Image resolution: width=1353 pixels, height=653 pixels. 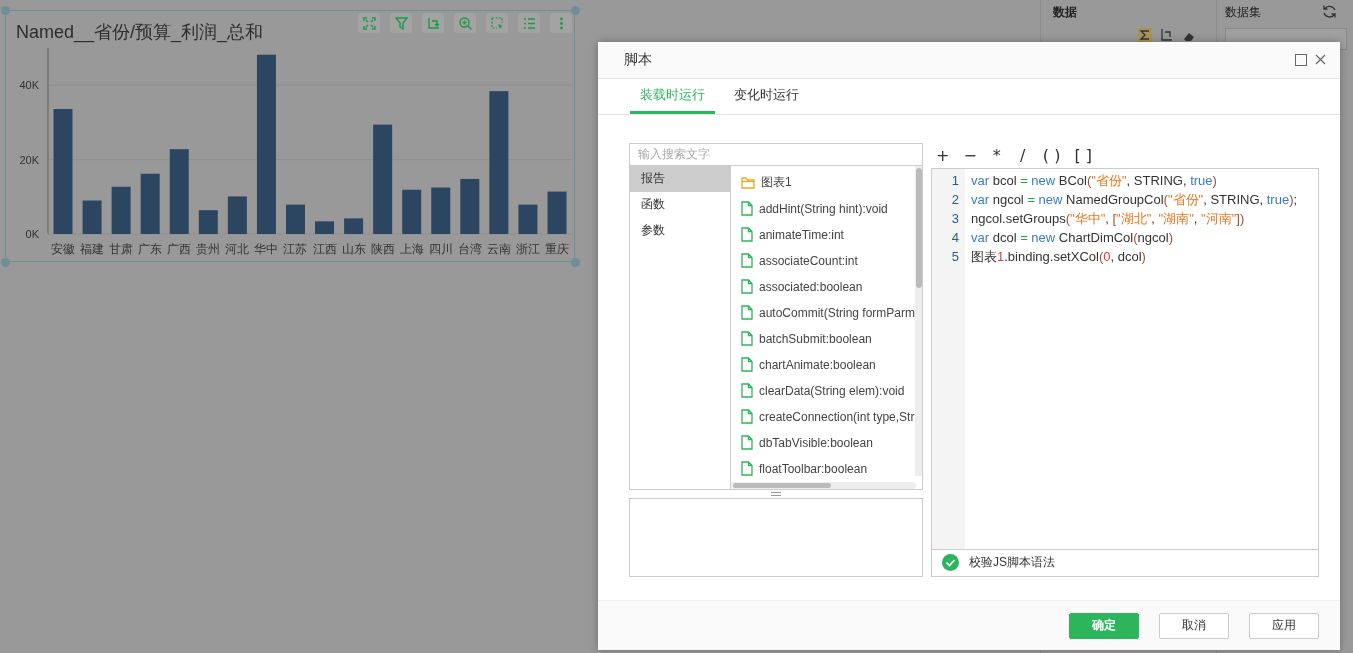 What do you see at coordinates (1135, 199) in the screenshot?
I see `code-line: var ngcol = new NamedGroupCol("省份", STRING, true);` at bounding box center [1135, 199].